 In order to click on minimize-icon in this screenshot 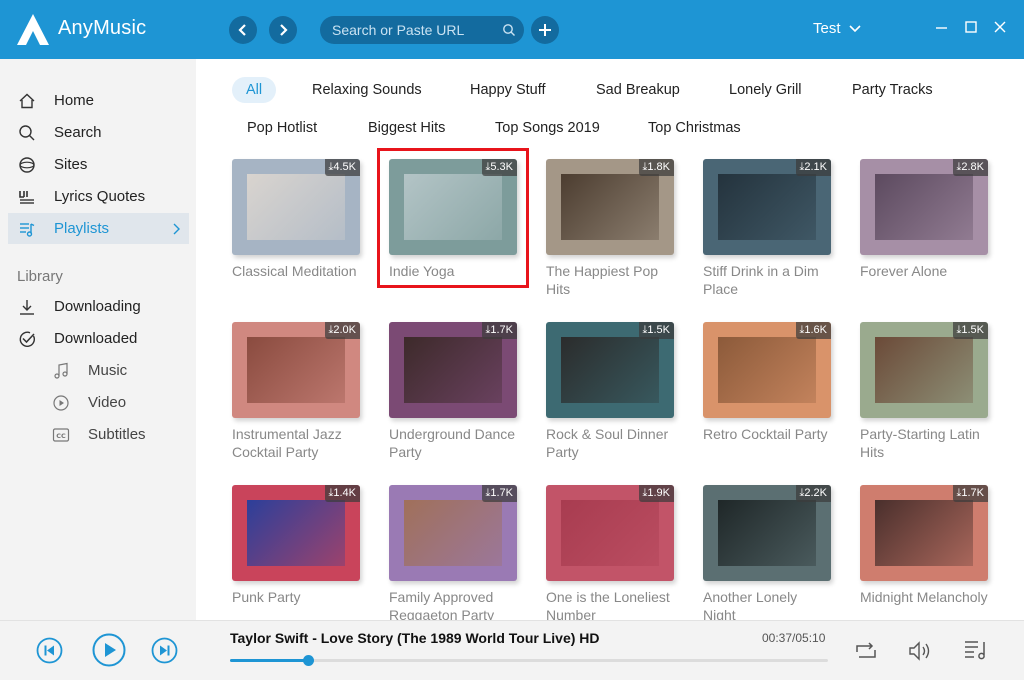, I will do `click(941, 27)`.